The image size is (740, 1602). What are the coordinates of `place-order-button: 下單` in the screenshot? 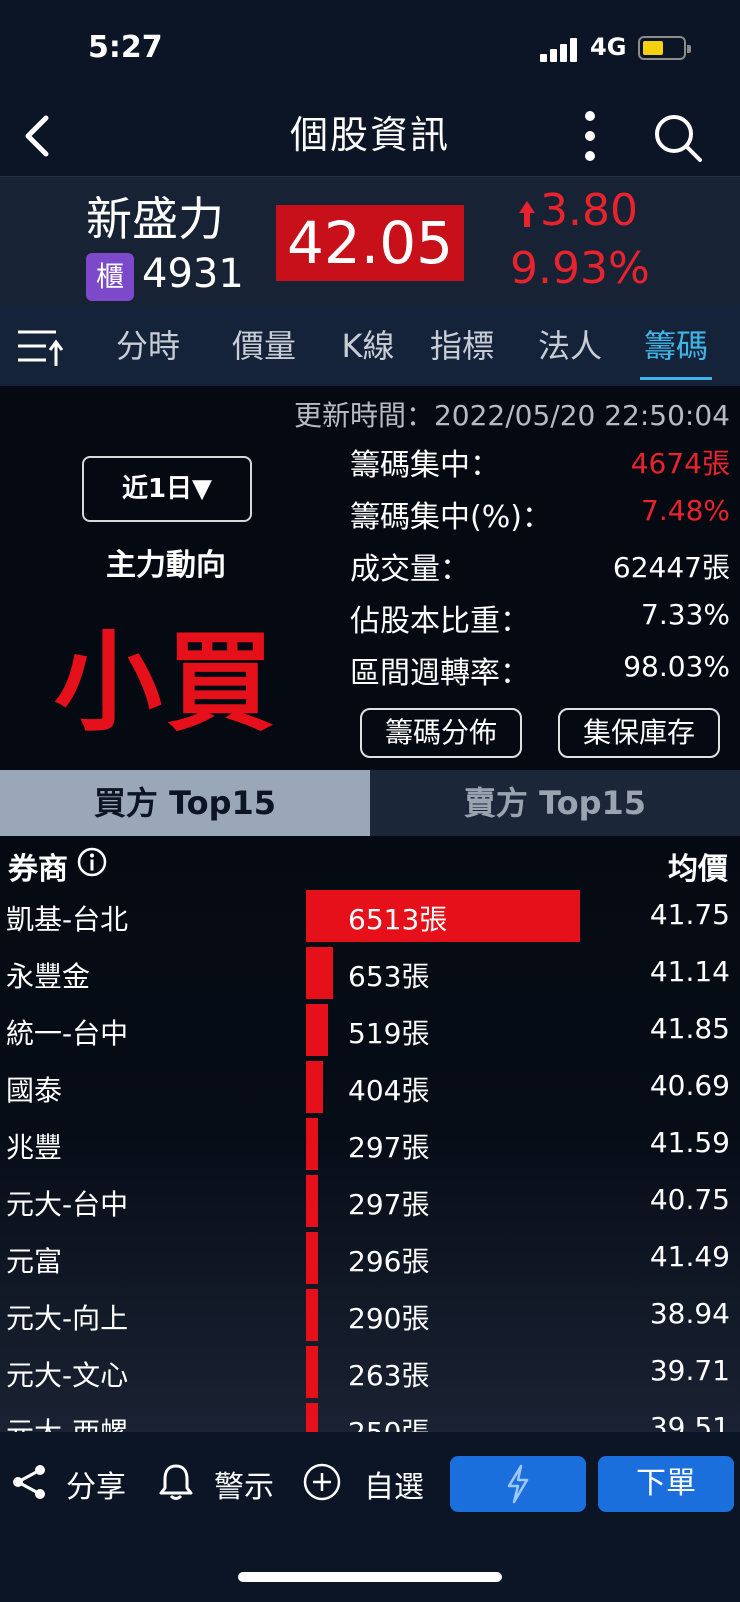 It's located at (666, 1484).